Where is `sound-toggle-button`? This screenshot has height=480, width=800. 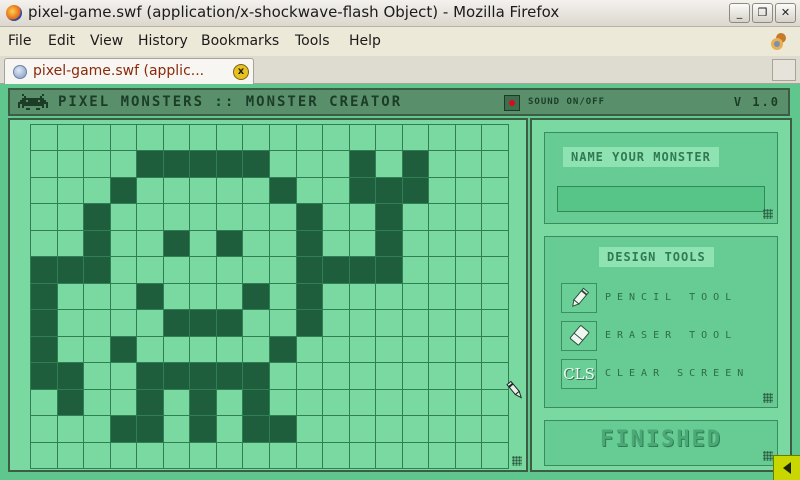
sound-toggle-button is located at coordinates (512, 103).